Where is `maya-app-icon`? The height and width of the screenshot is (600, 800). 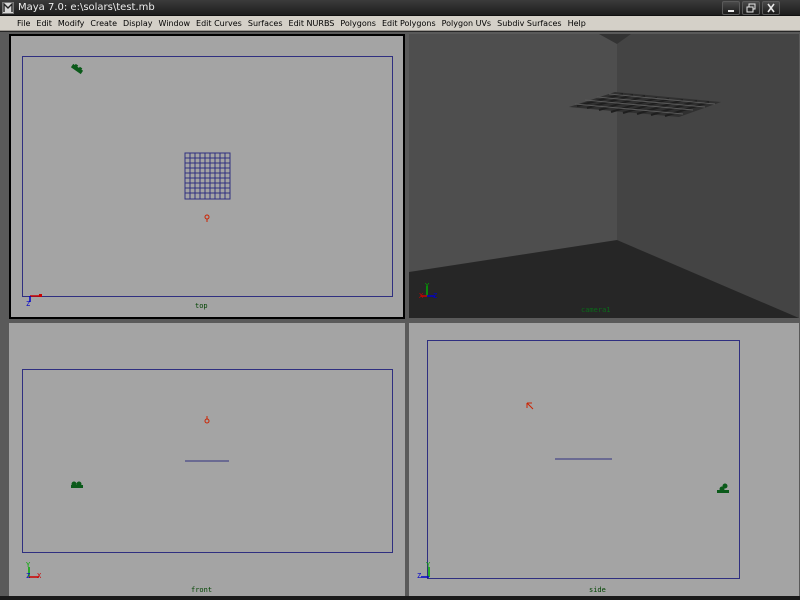
maya-app-icon is located at coordinates (8, 8).